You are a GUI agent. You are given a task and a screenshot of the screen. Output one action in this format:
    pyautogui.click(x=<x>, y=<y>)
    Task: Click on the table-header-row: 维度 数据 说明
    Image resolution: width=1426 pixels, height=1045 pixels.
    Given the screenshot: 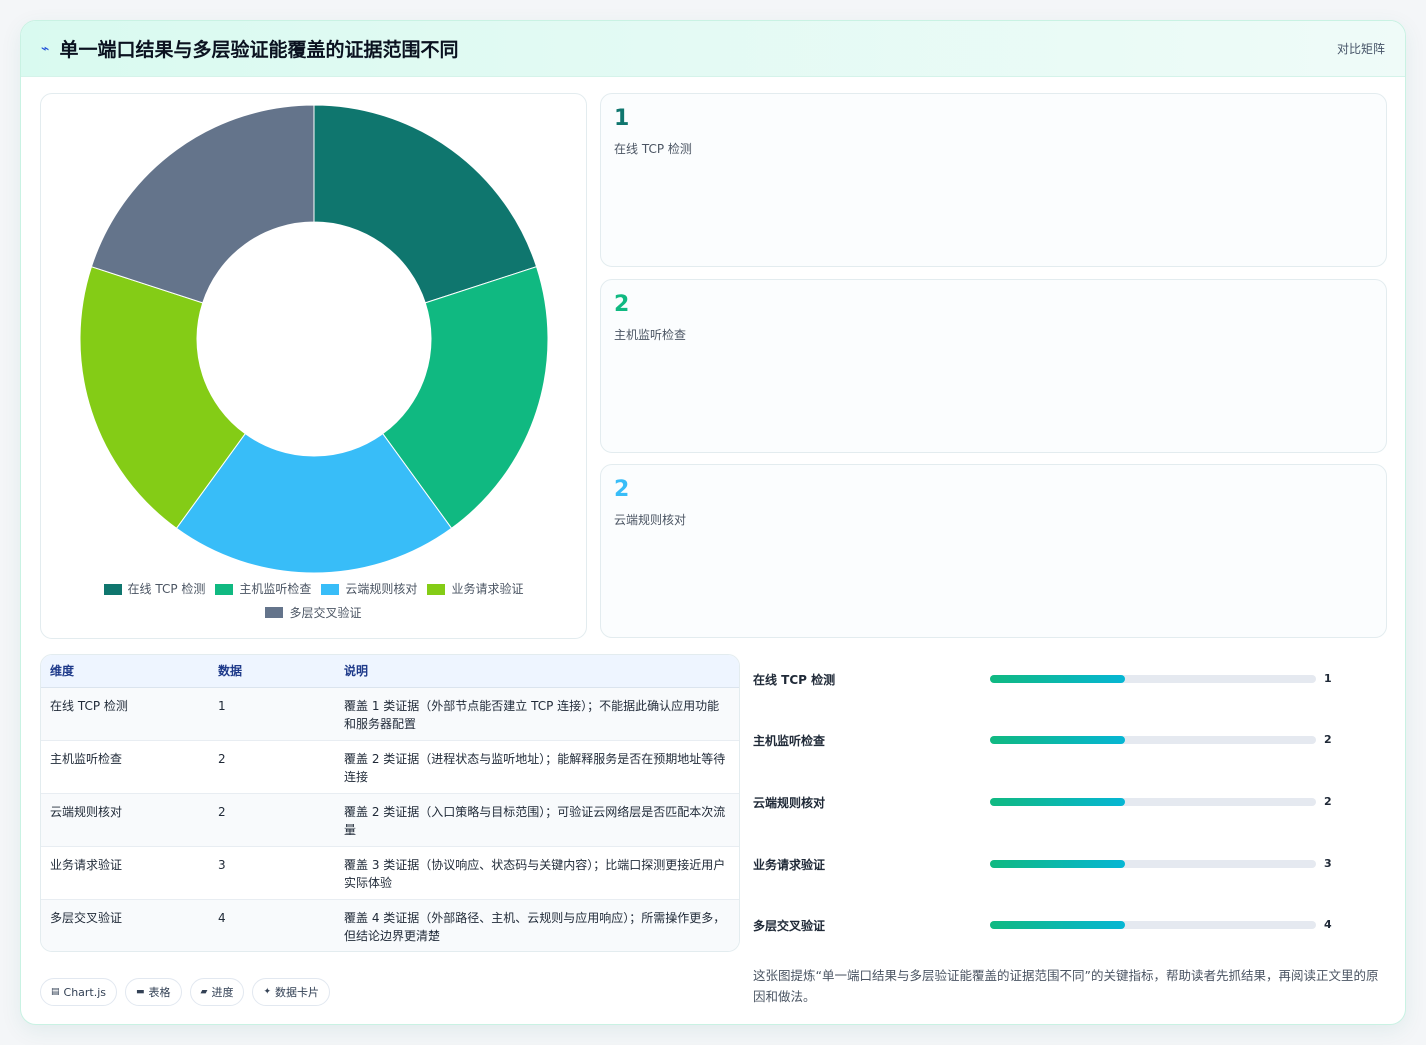 What is the action you would take?
    pyautogui.click(x=390, y=671)
    